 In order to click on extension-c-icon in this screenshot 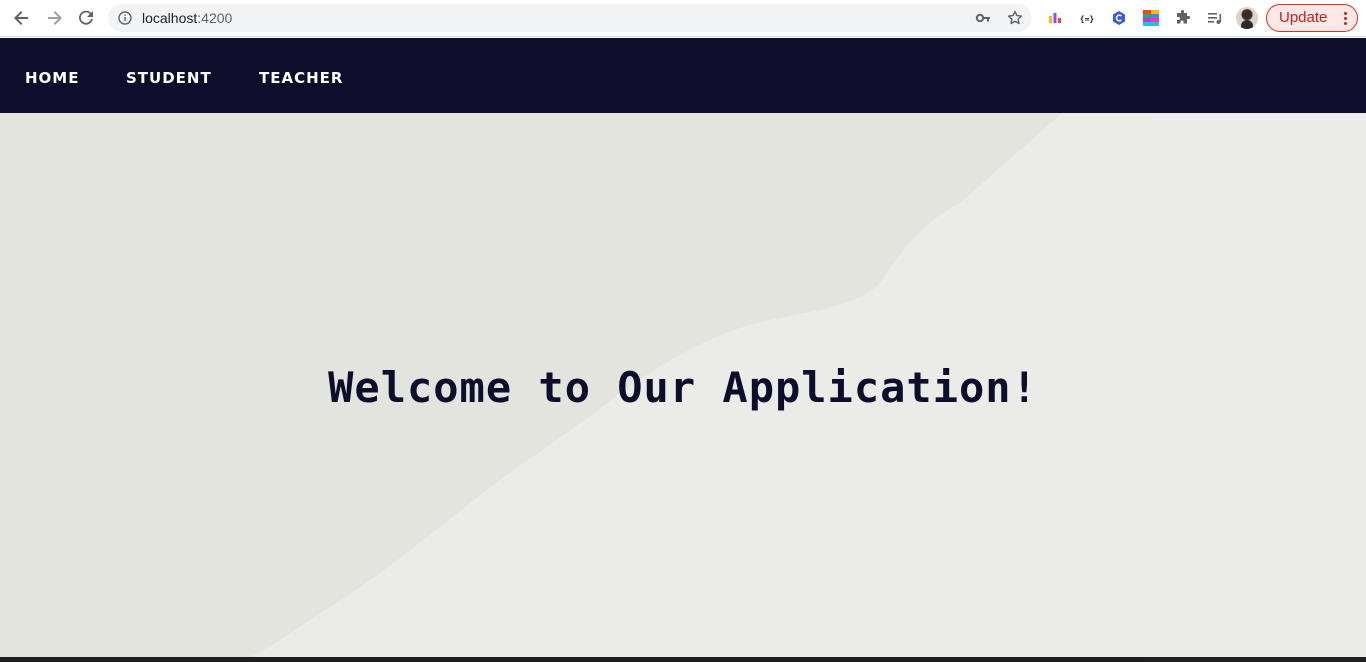, I will do `click(1119, 18)`.